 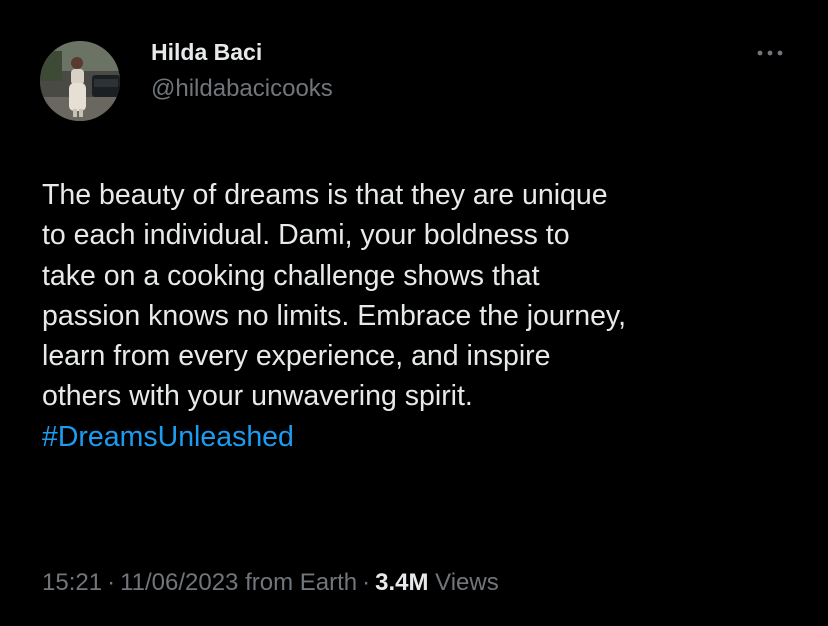 I want to click on avatar-photo, so click(x=80, y=81).